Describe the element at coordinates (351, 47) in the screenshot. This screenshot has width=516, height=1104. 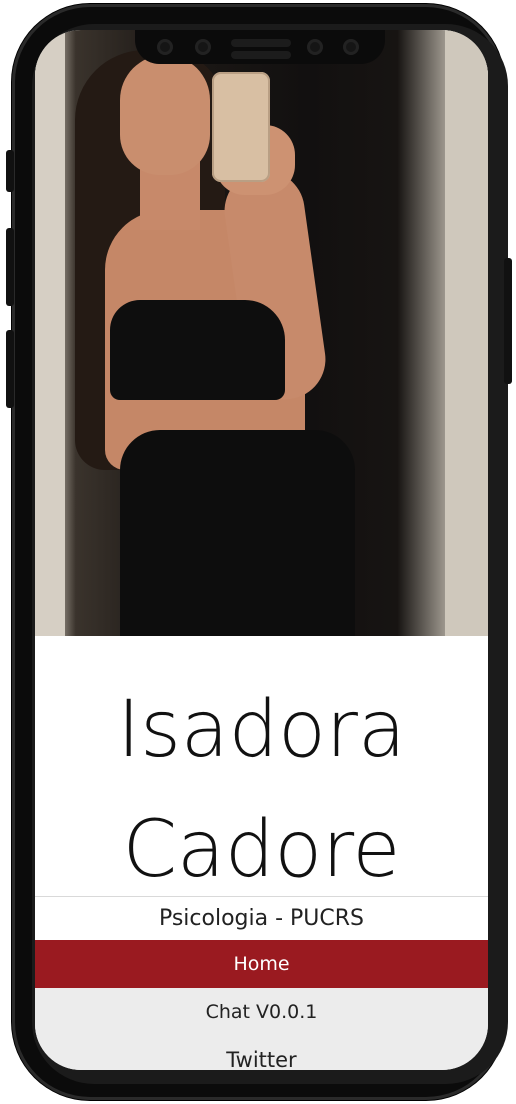
I see `proximity-sensor-icon` at that location.